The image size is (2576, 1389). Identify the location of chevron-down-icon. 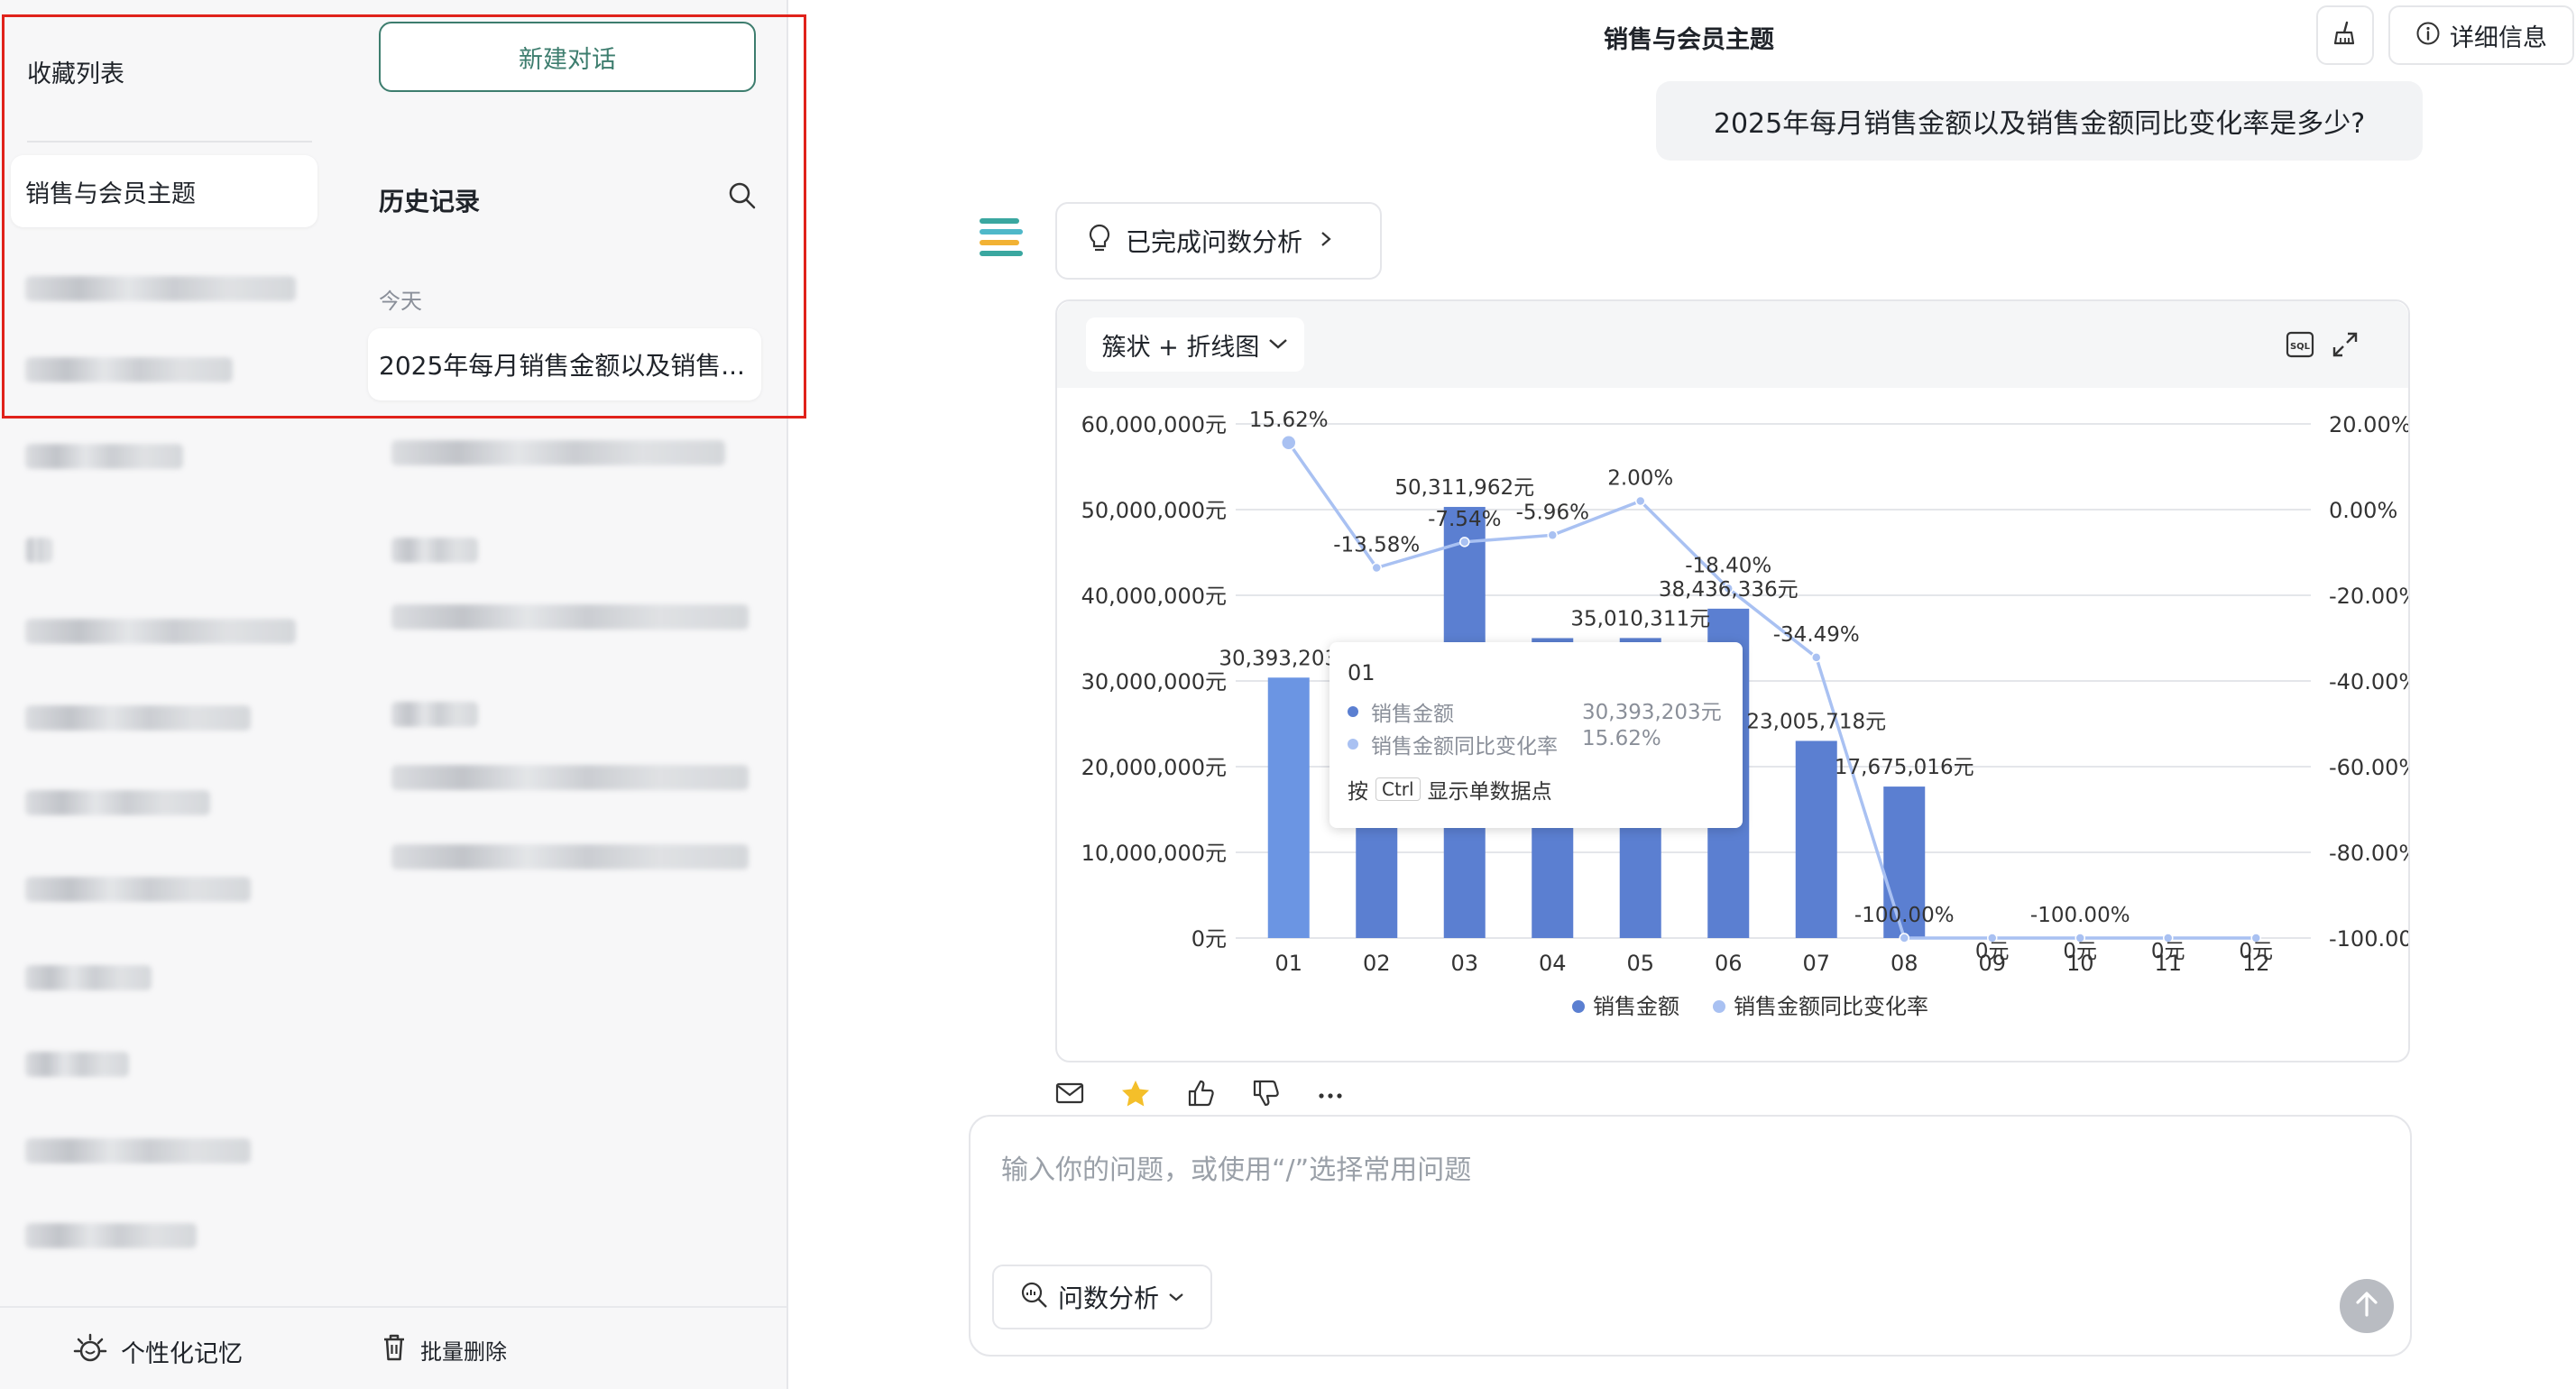
(1176, 1297).